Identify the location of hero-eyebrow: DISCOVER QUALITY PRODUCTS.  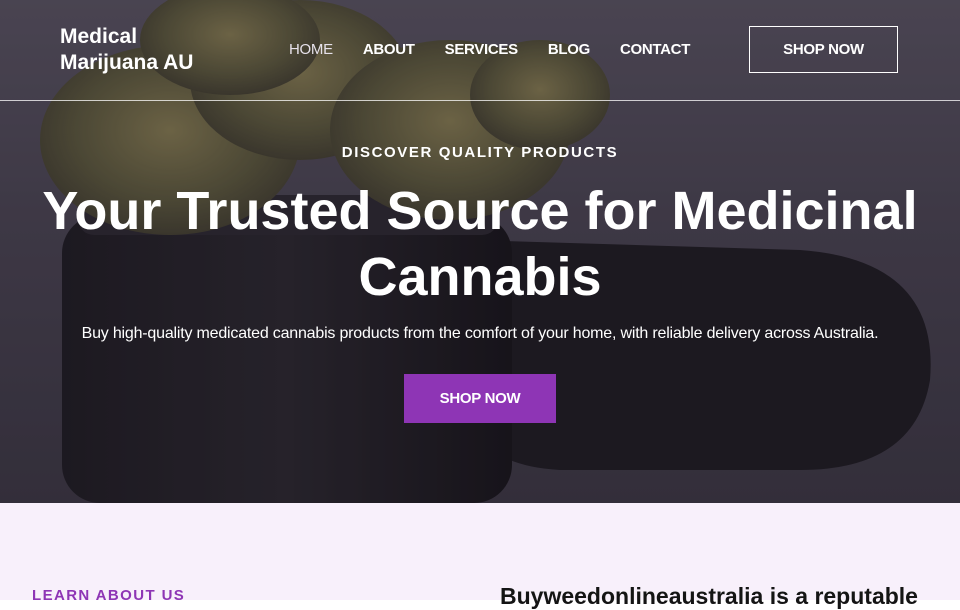
(480, 152).